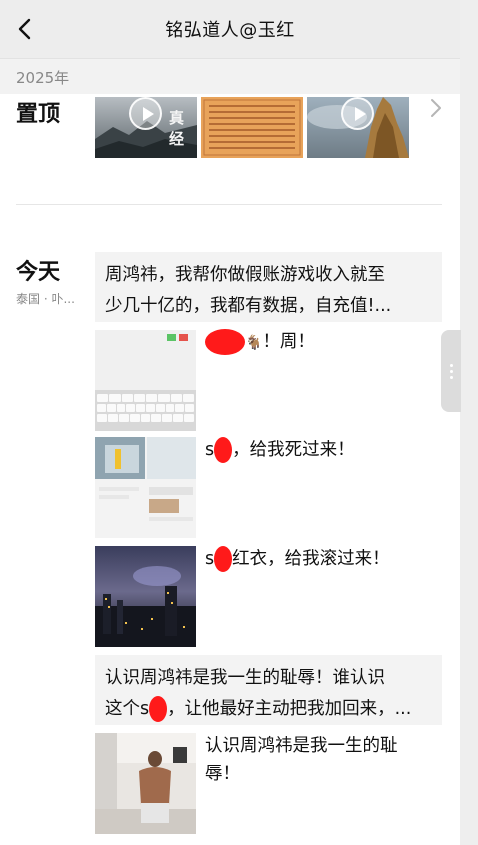  Describe the element at coordinates (145, 596) in the screenshot. I see `post-image-night-city` at that location.